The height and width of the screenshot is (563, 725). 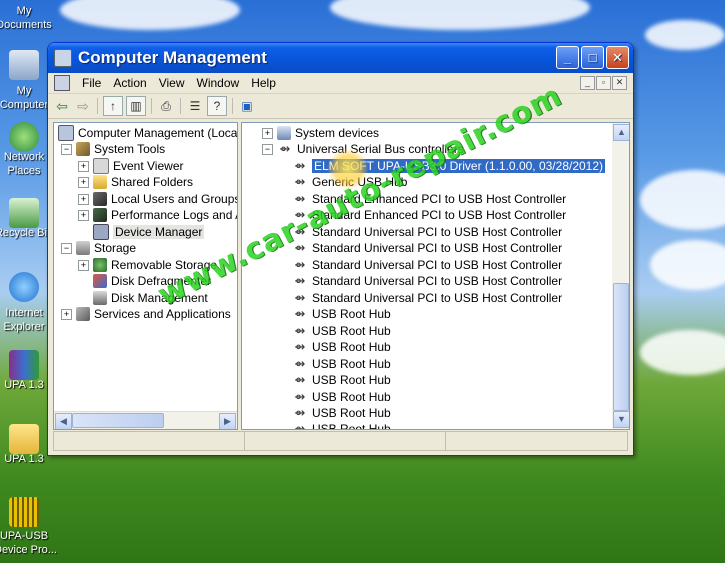 I want to click on tree-item-event-viewer: + Event Viewer, so click(x=130, y=166).